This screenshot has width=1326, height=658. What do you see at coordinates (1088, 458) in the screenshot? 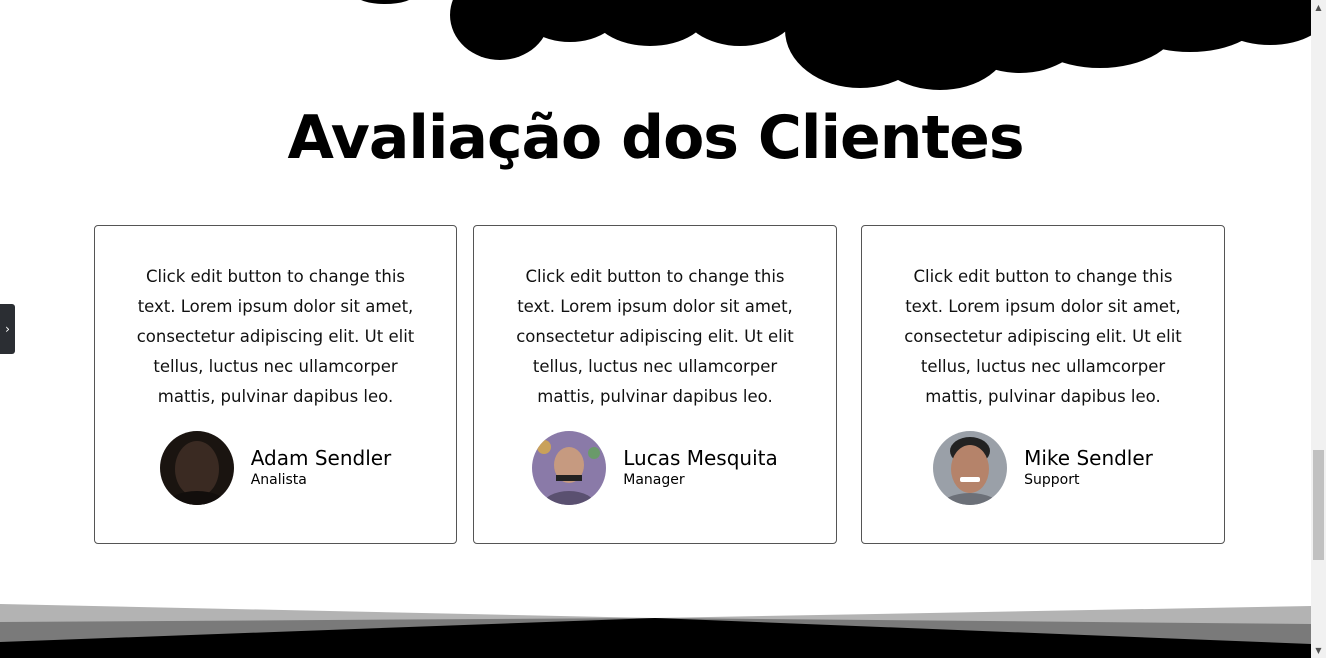
I see `author-name: Mike Sendler` at bounding box center [1088, 458].